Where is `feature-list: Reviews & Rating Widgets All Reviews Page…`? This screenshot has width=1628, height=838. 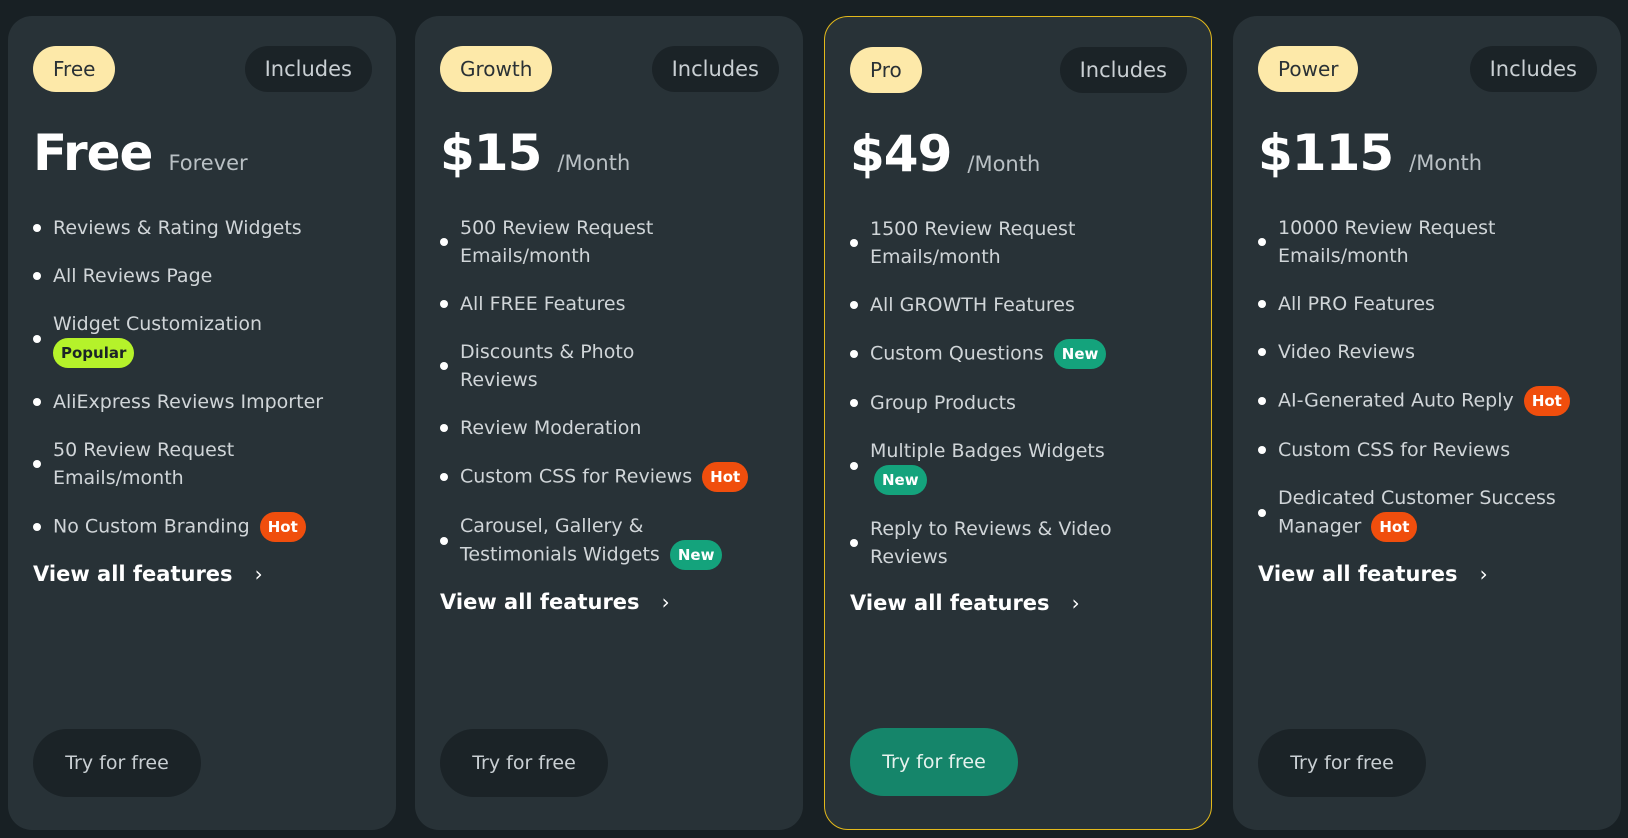
feature-list: Reviews & Rating Widgets All Reviews Page… is located at coordinates (202, 378).